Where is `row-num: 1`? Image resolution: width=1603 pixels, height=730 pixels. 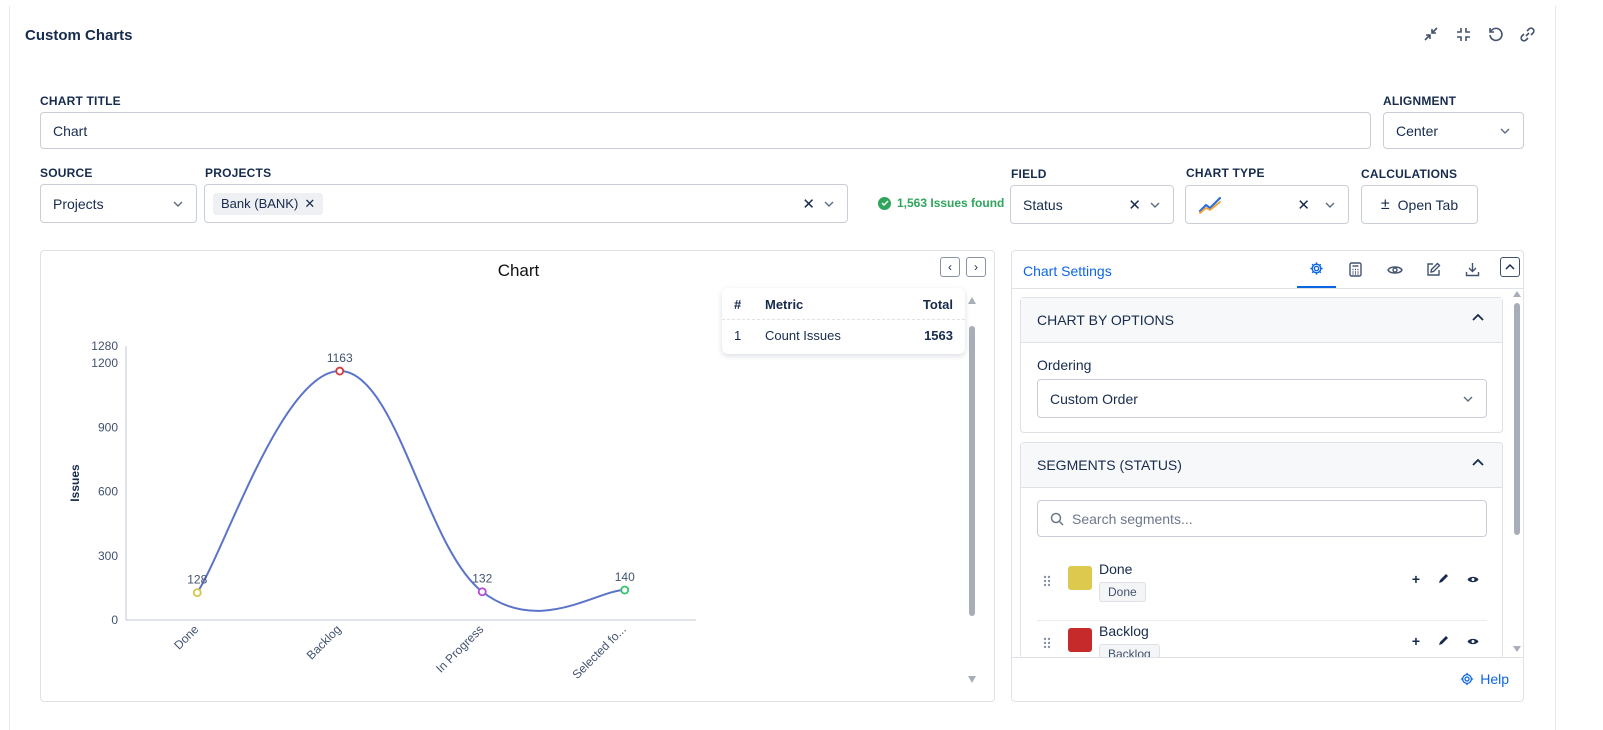
row-num: 1 is located at coordinates (738, 335).